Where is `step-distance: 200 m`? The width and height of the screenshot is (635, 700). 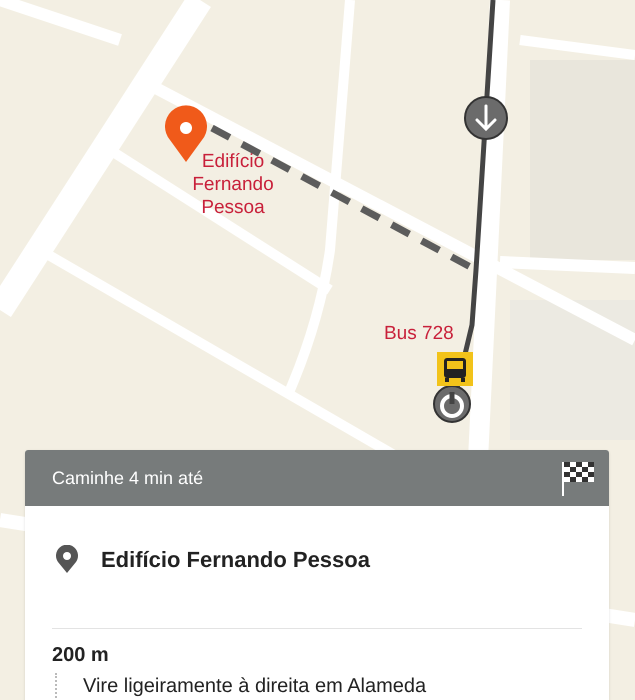 step-distance: 200 m is located at coordinates (81, 655).